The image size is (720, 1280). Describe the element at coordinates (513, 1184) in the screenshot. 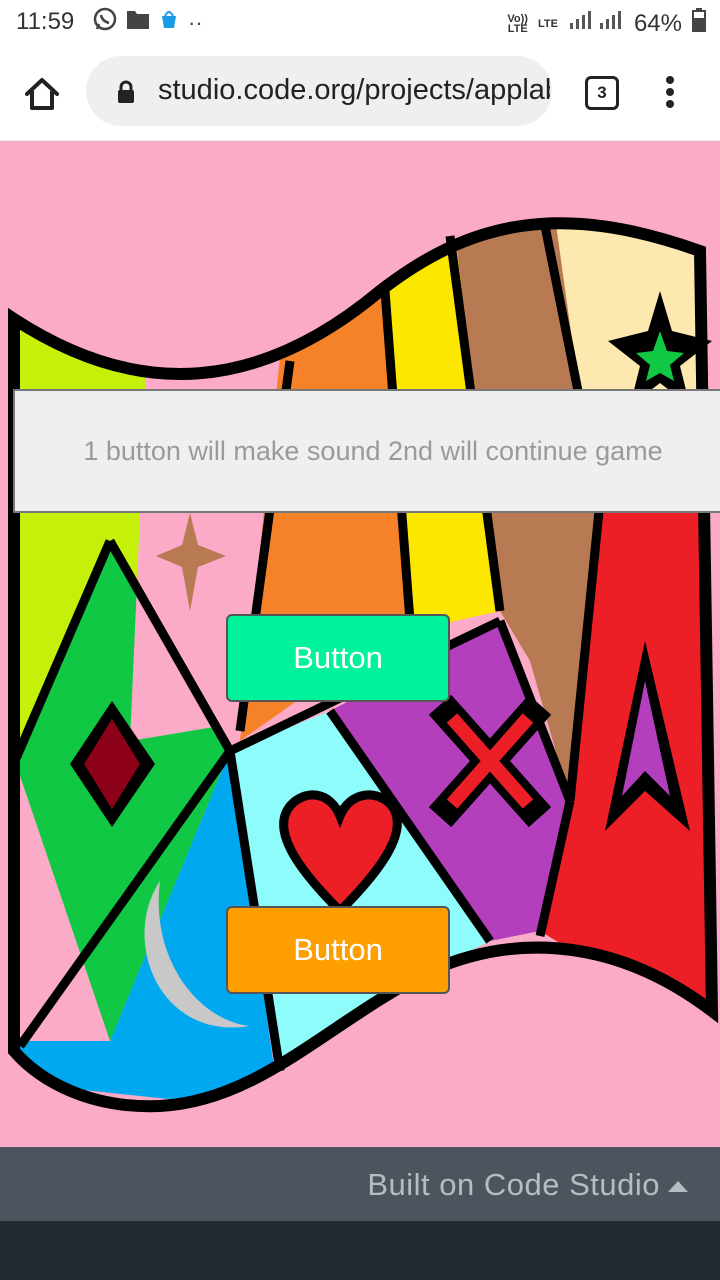

I see `footer-label: Built on Code Studio` at that location.